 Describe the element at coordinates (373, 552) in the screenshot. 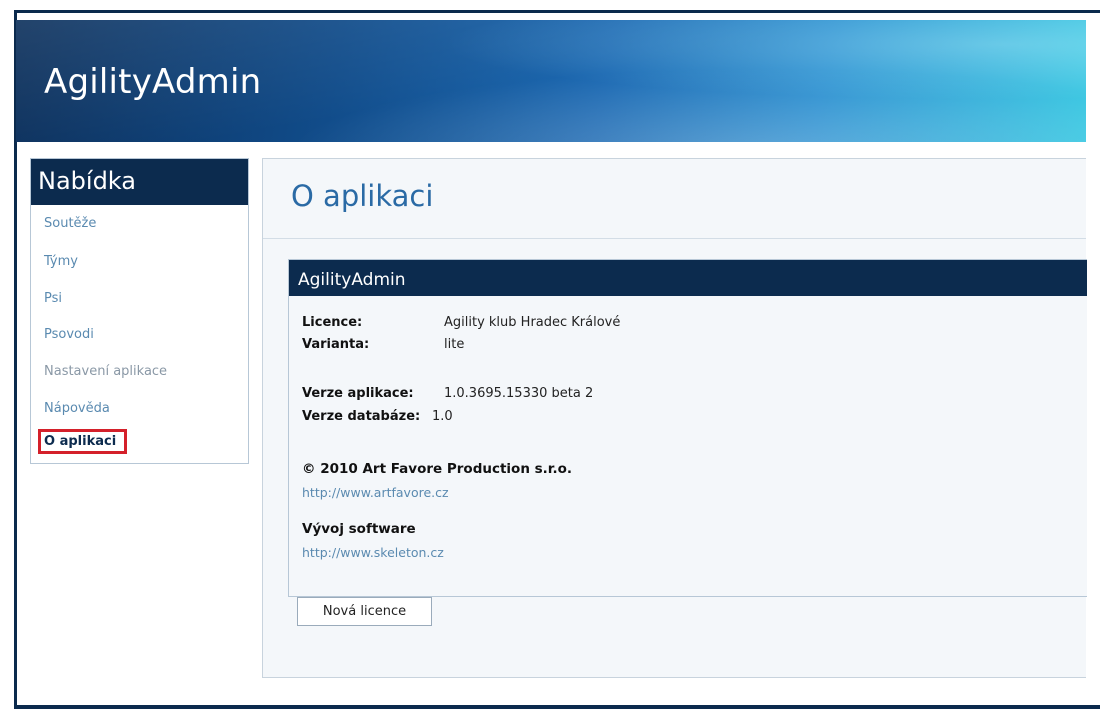

I see `skeleton-link: http://www.skeleton.cz` at that location.